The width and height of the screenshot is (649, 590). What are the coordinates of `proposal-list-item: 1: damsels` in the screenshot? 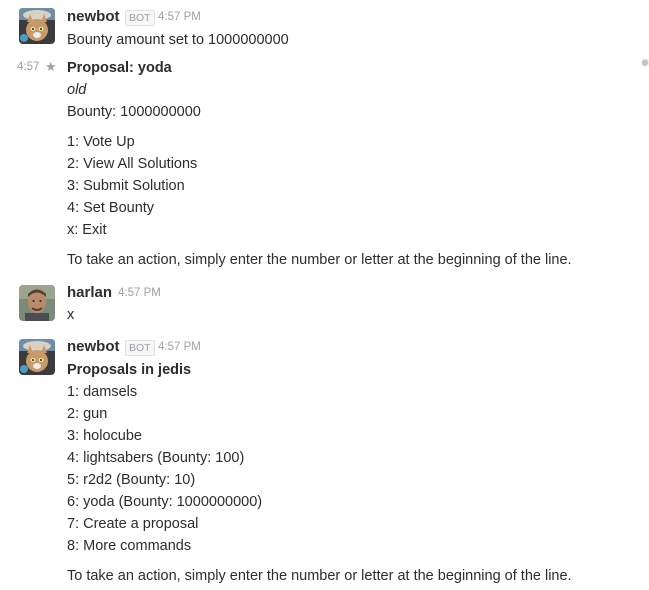 It's located at (102, 392).